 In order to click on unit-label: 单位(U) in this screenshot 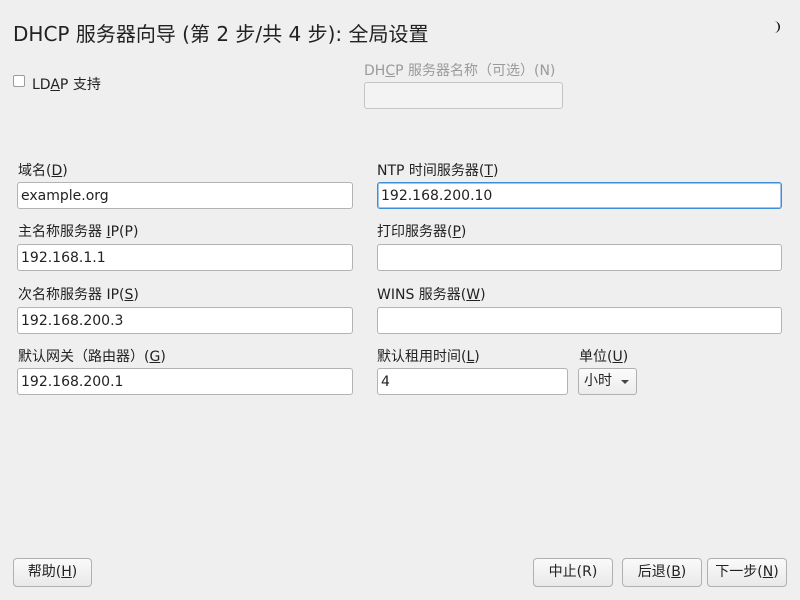, I will do `click(604, 357)`.